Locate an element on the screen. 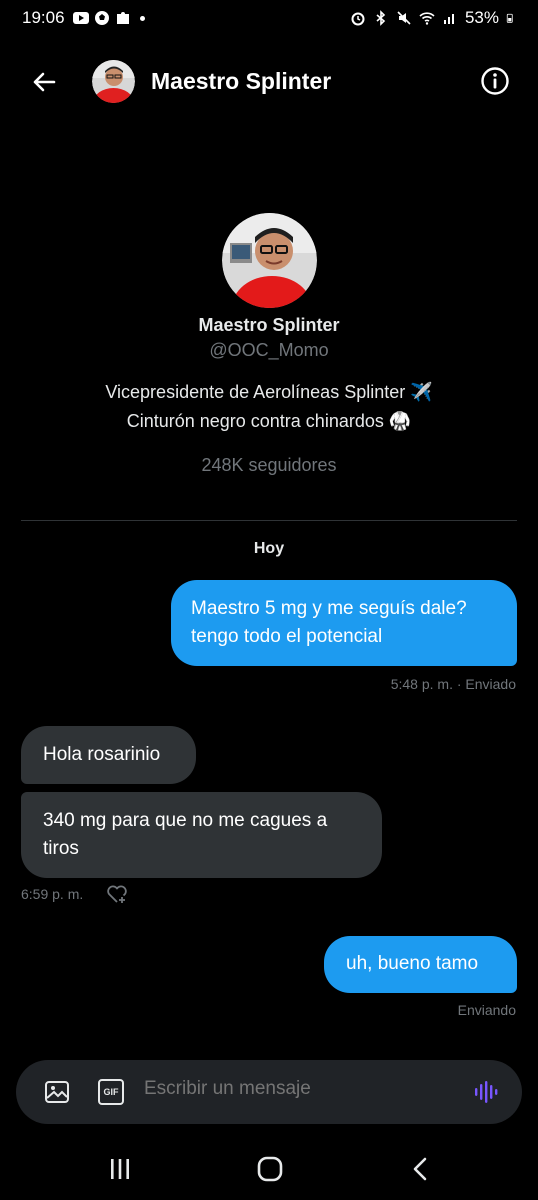 This screenshot has width=538, height=1200. status-time: 19:06 is located at coordinates (43, 17).